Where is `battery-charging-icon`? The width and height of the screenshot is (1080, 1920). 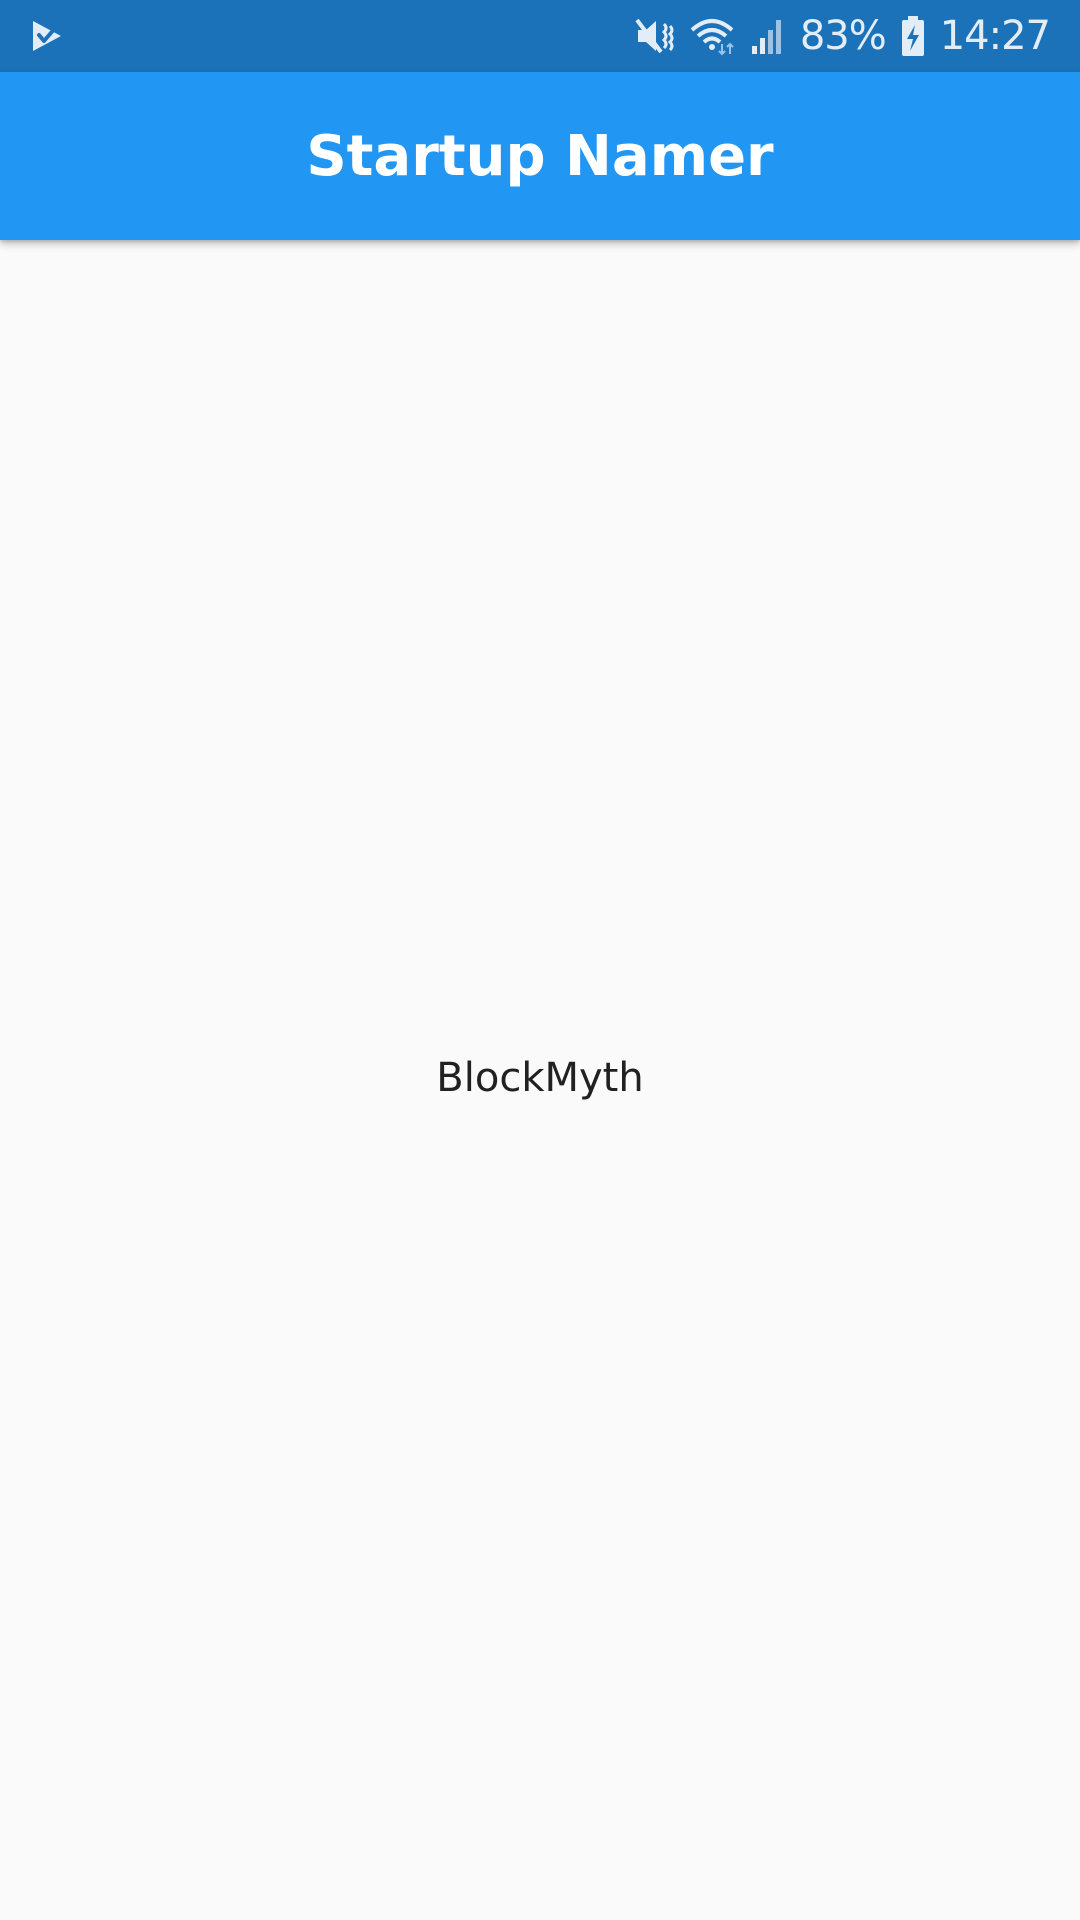
battery-charging-icon is located at coordinates (913, 36).